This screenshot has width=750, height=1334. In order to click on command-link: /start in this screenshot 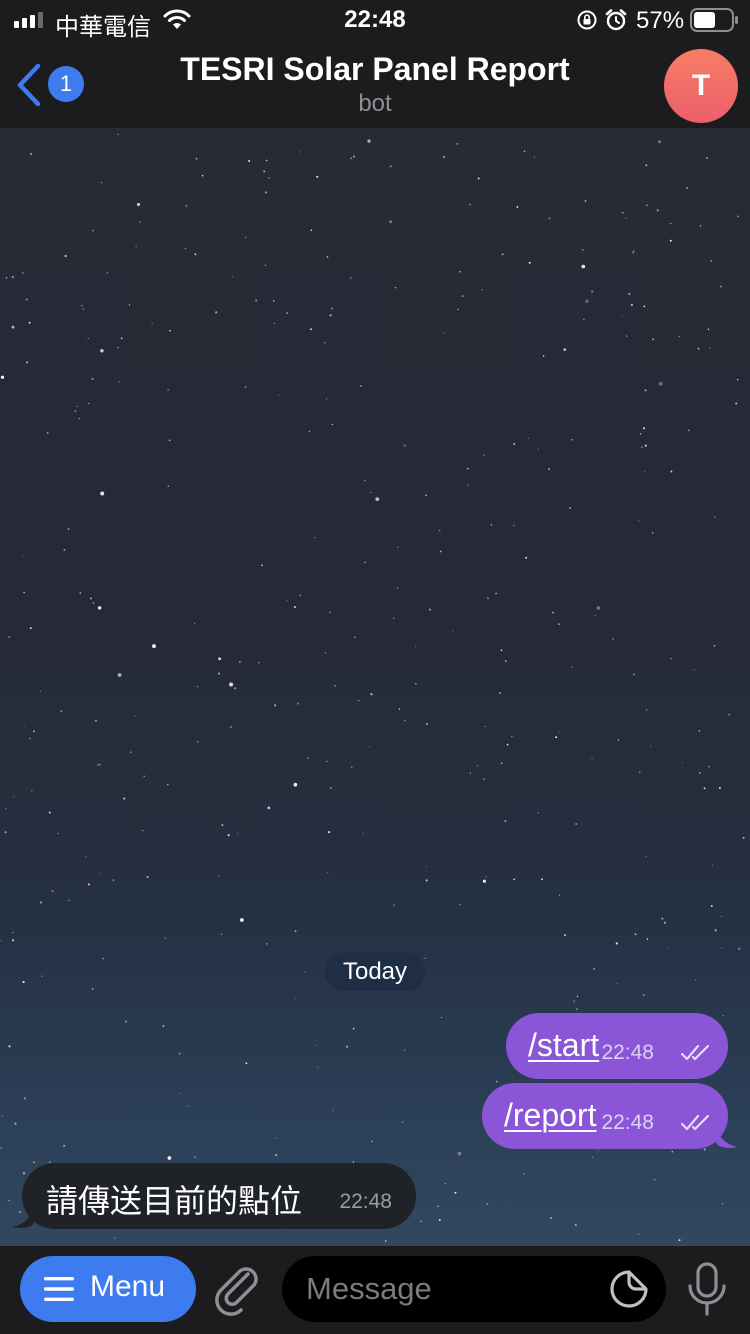, I will do `click(563, 1045)`.